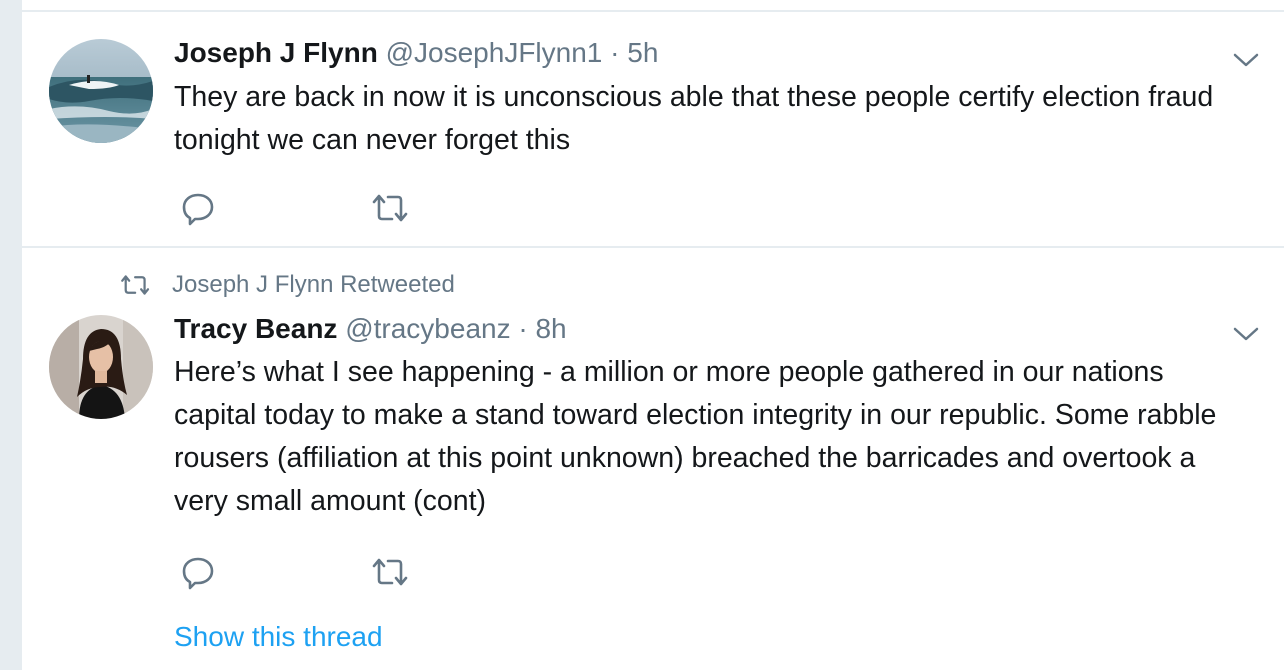 This screenshot has height=670, width=1284. What do you see at coordinates (642, 52) in the screenshot?
I see `timestamp: 5h` at bounding box center [642, 52].